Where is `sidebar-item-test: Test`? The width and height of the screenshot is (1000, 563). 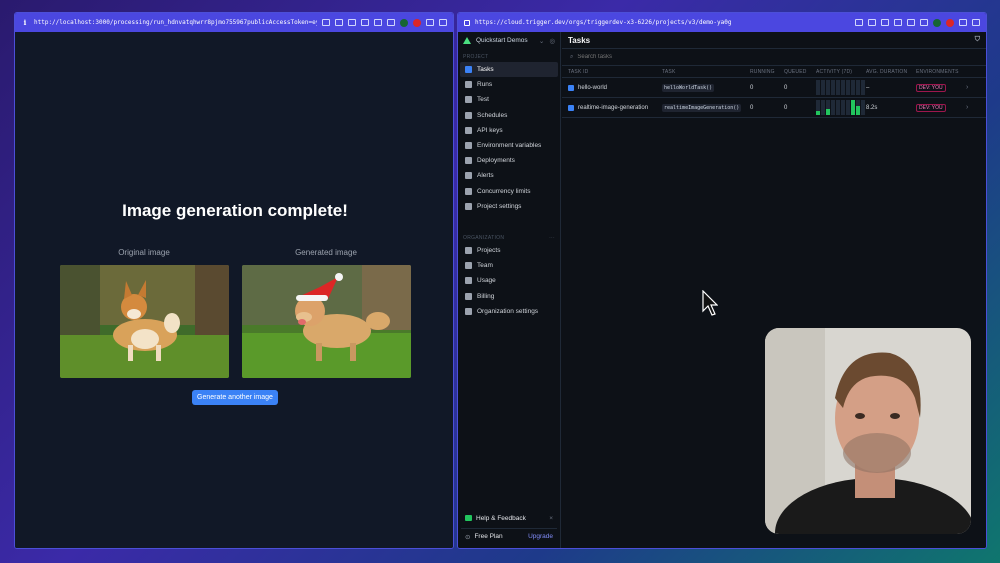 sidebar-item-test: Test is located at coordinates (509, 99).